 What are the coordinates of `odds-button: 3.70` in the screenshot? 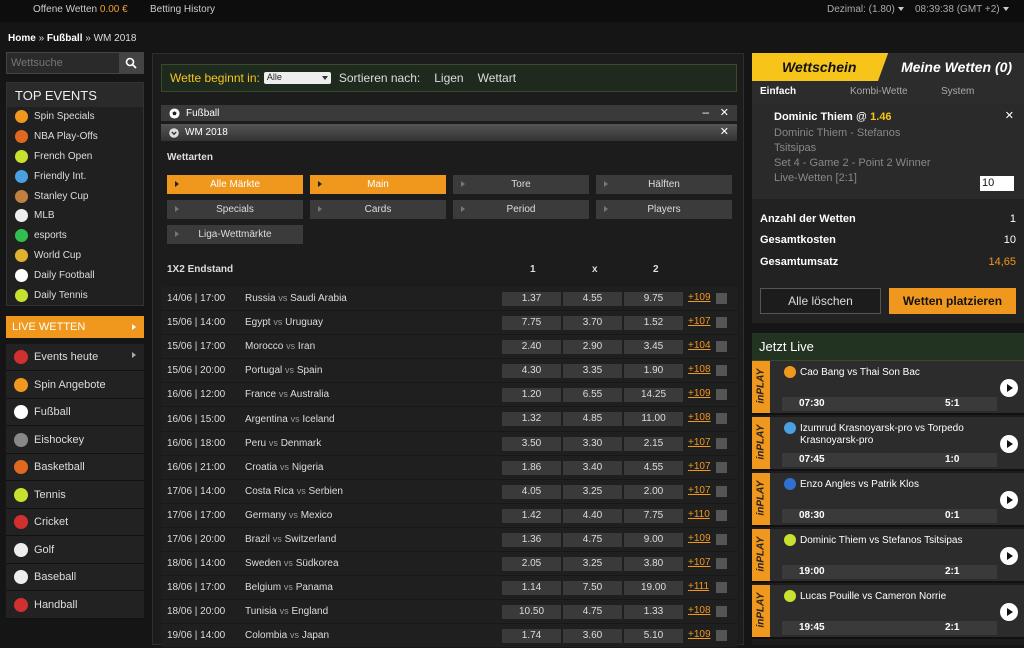 It's located at (592, 323).